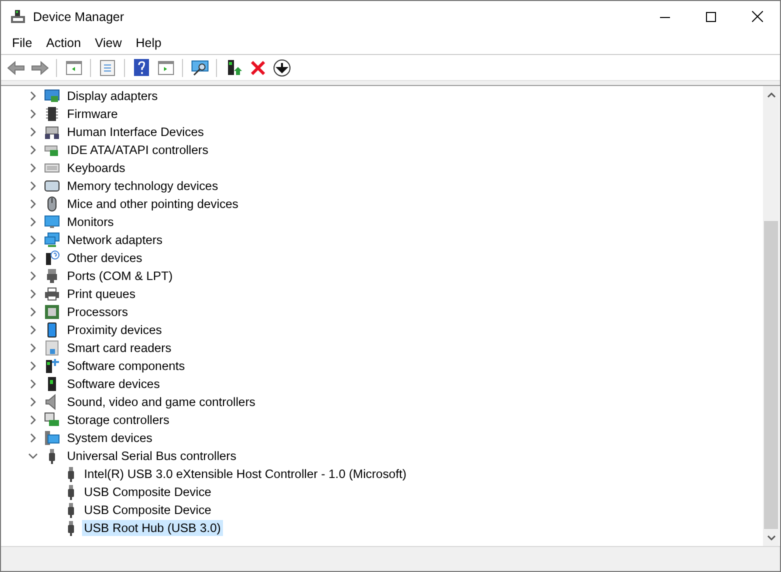 The image size is (781, 572). I want to click on card-reader-icon, so click(52, 348).